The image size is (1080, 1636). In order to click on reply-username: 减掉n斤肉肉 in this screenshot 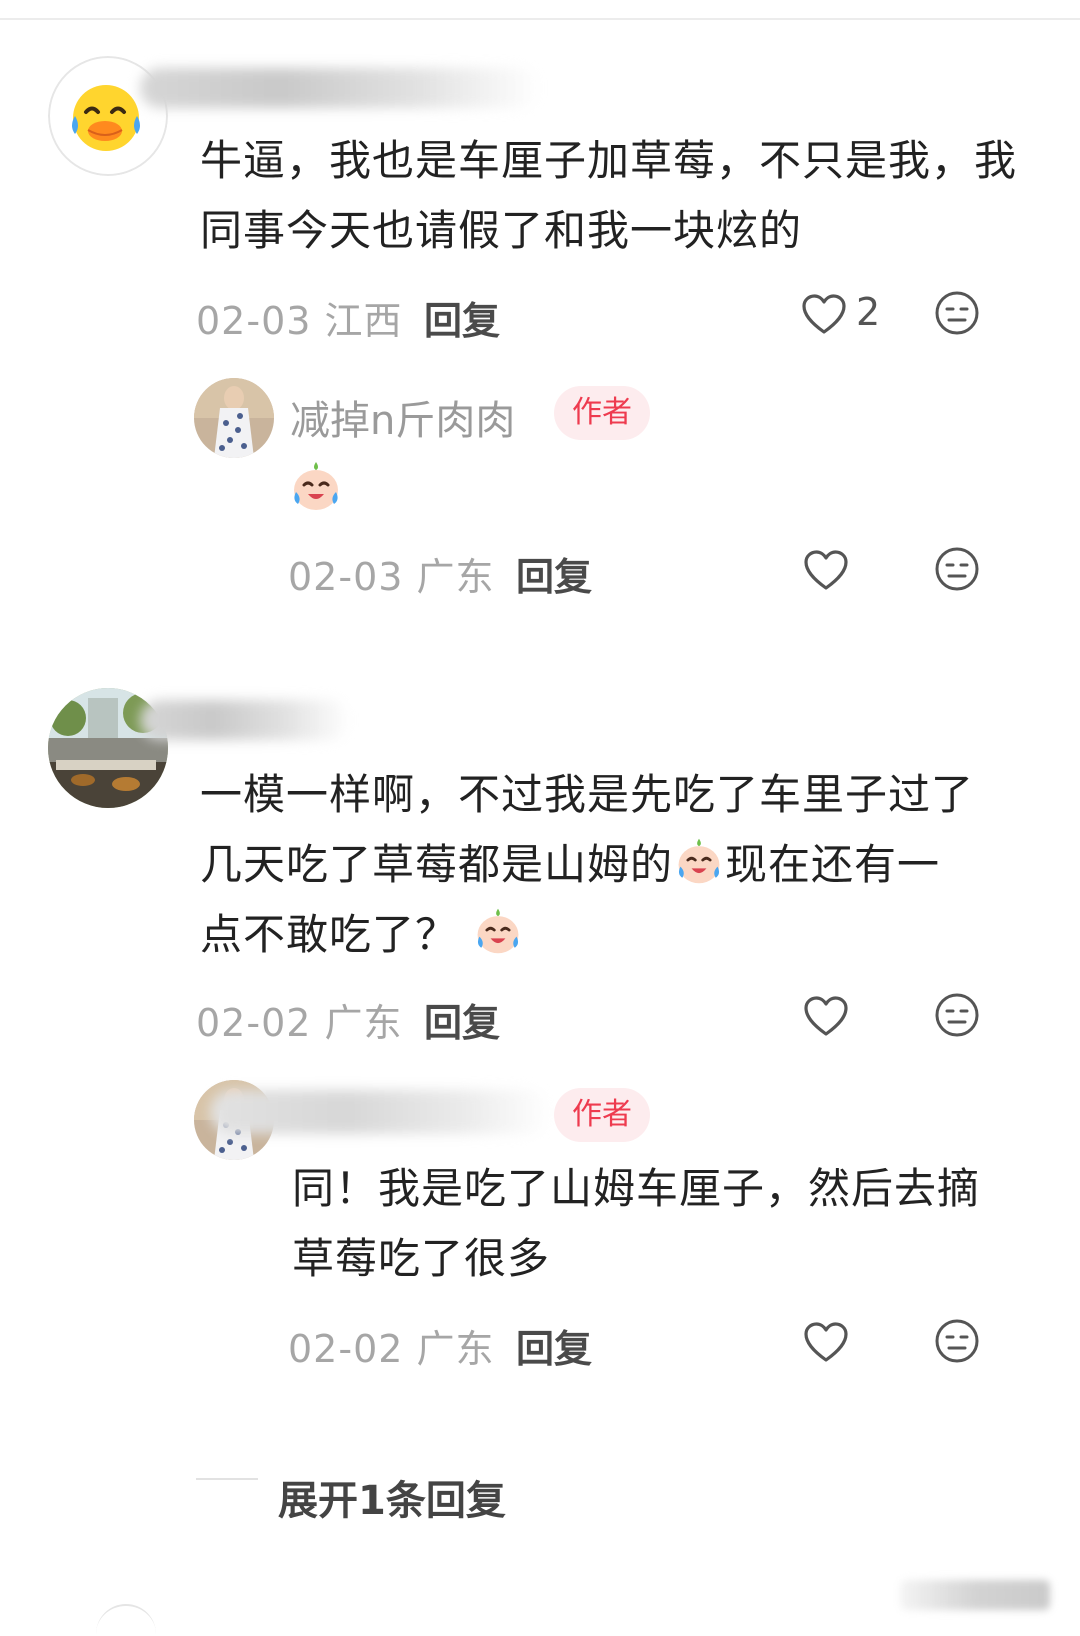, I will do `click(402, 417)`.